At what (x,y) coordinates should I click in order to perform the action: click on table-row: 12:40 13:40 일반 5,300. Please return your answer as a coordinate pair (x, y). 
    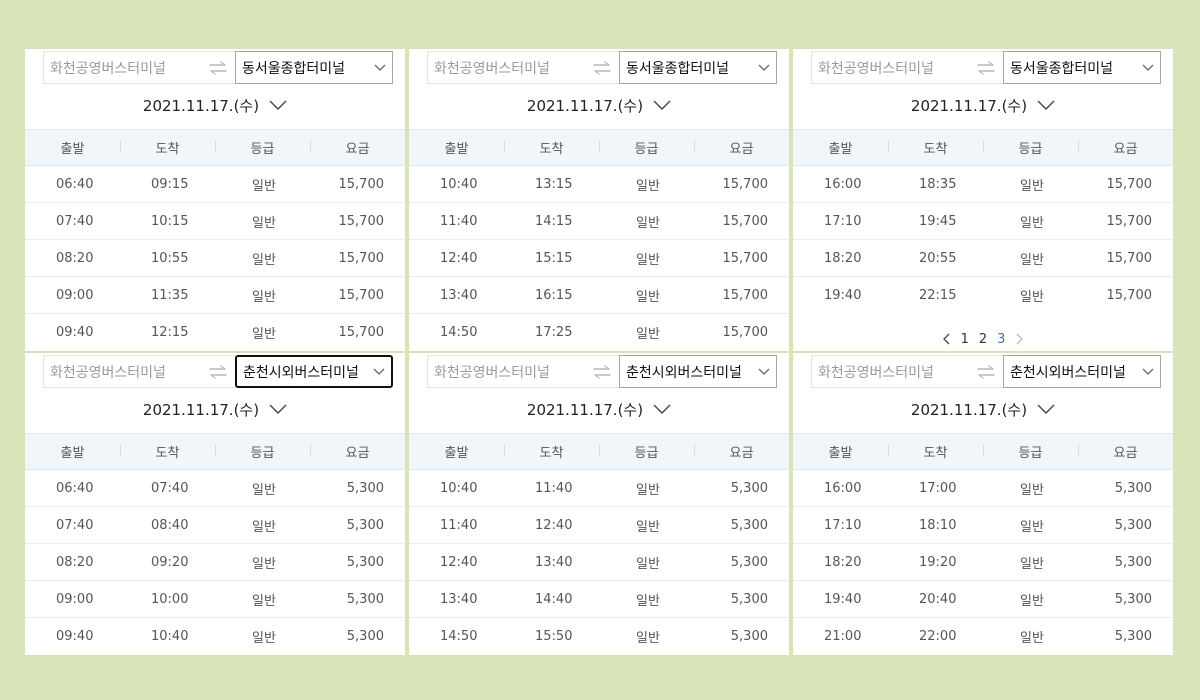
    Looking at the image, I should click on (599, 562).